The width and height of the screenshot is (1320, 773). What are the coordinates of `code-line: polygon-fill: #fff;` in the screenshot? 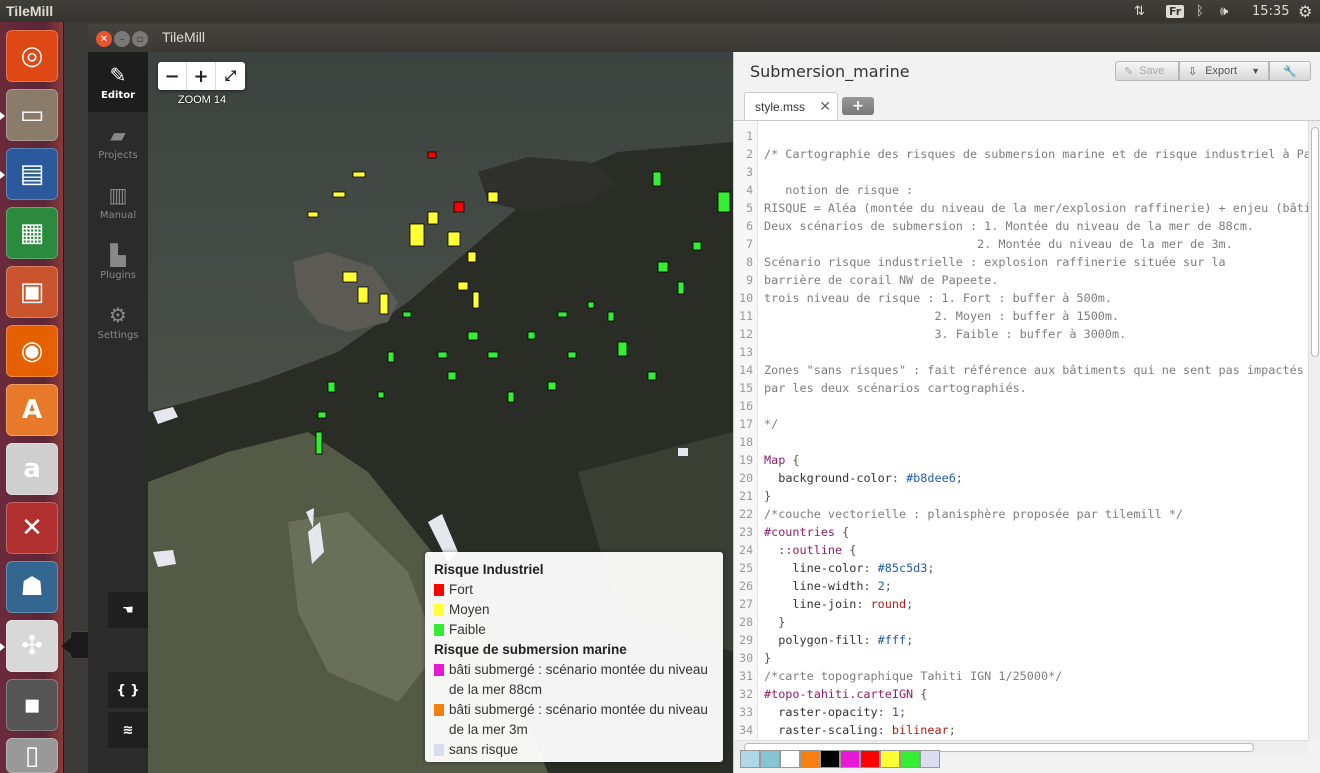 It's located at (846, 640).